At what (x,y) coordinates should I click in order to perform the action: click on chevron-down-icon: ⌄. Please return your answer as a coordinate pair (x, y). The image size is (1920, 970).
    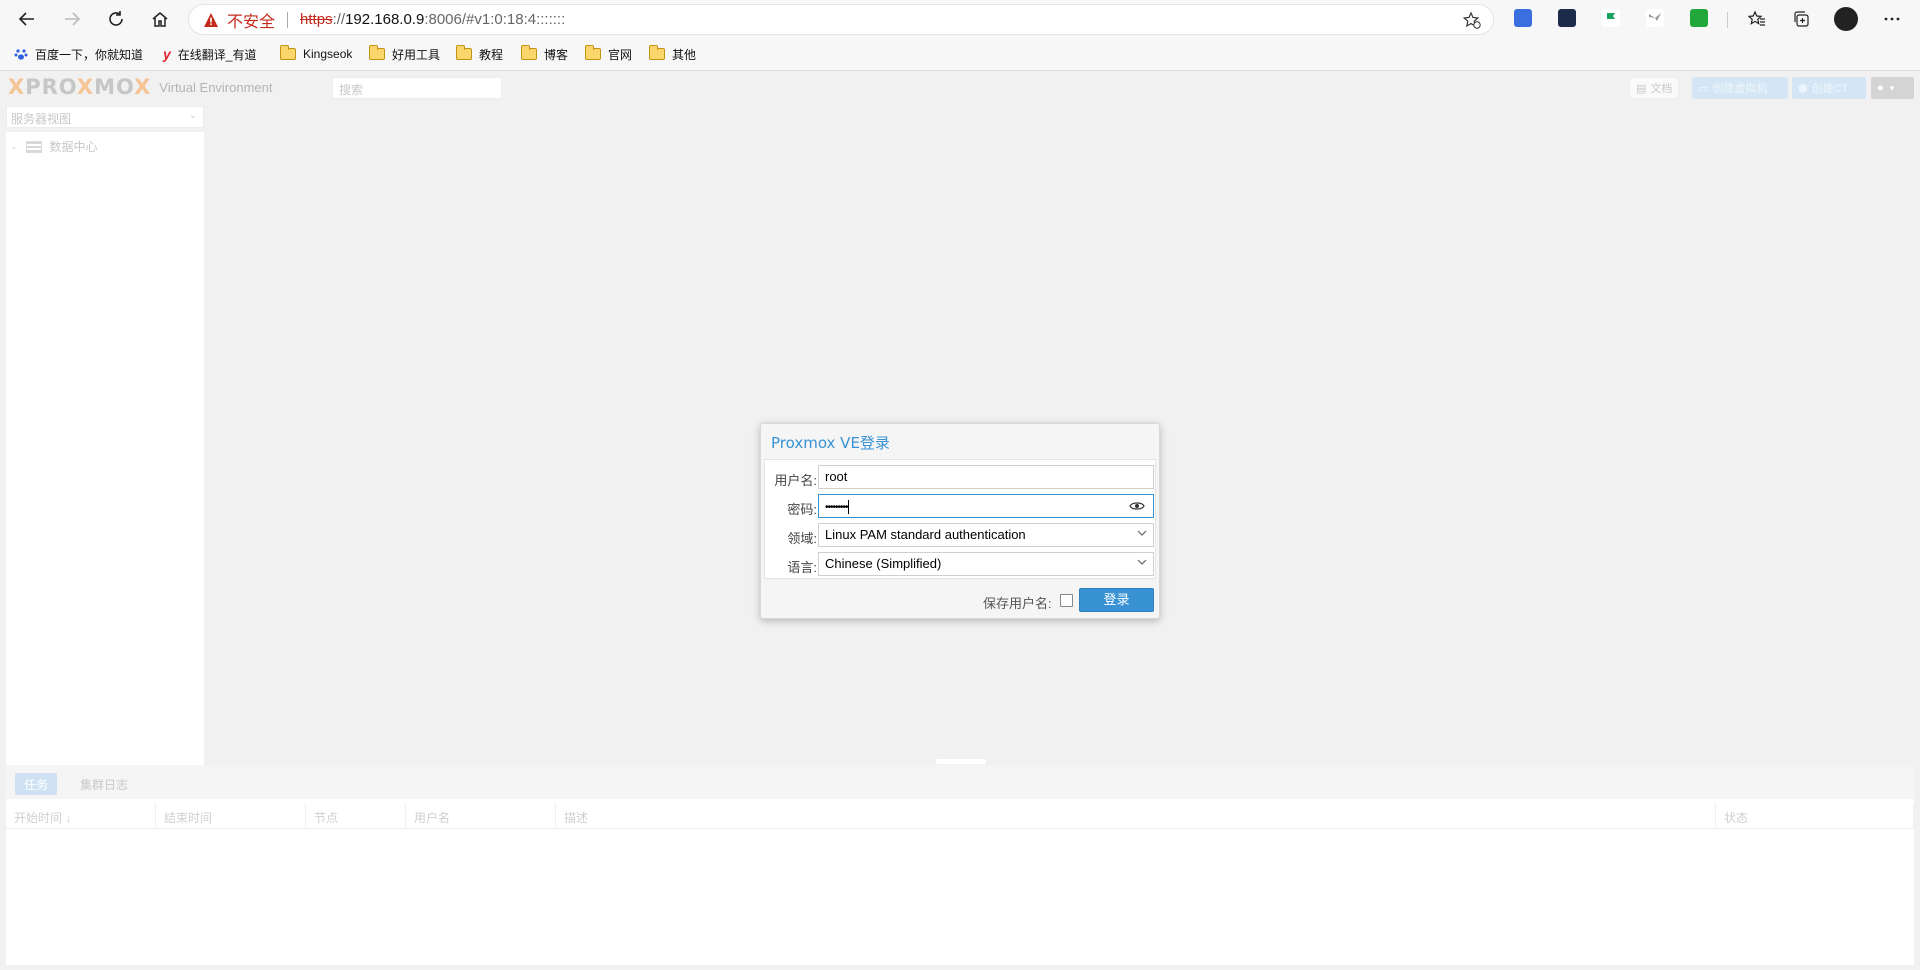
    Looking at the image, I should click on (192, 115).